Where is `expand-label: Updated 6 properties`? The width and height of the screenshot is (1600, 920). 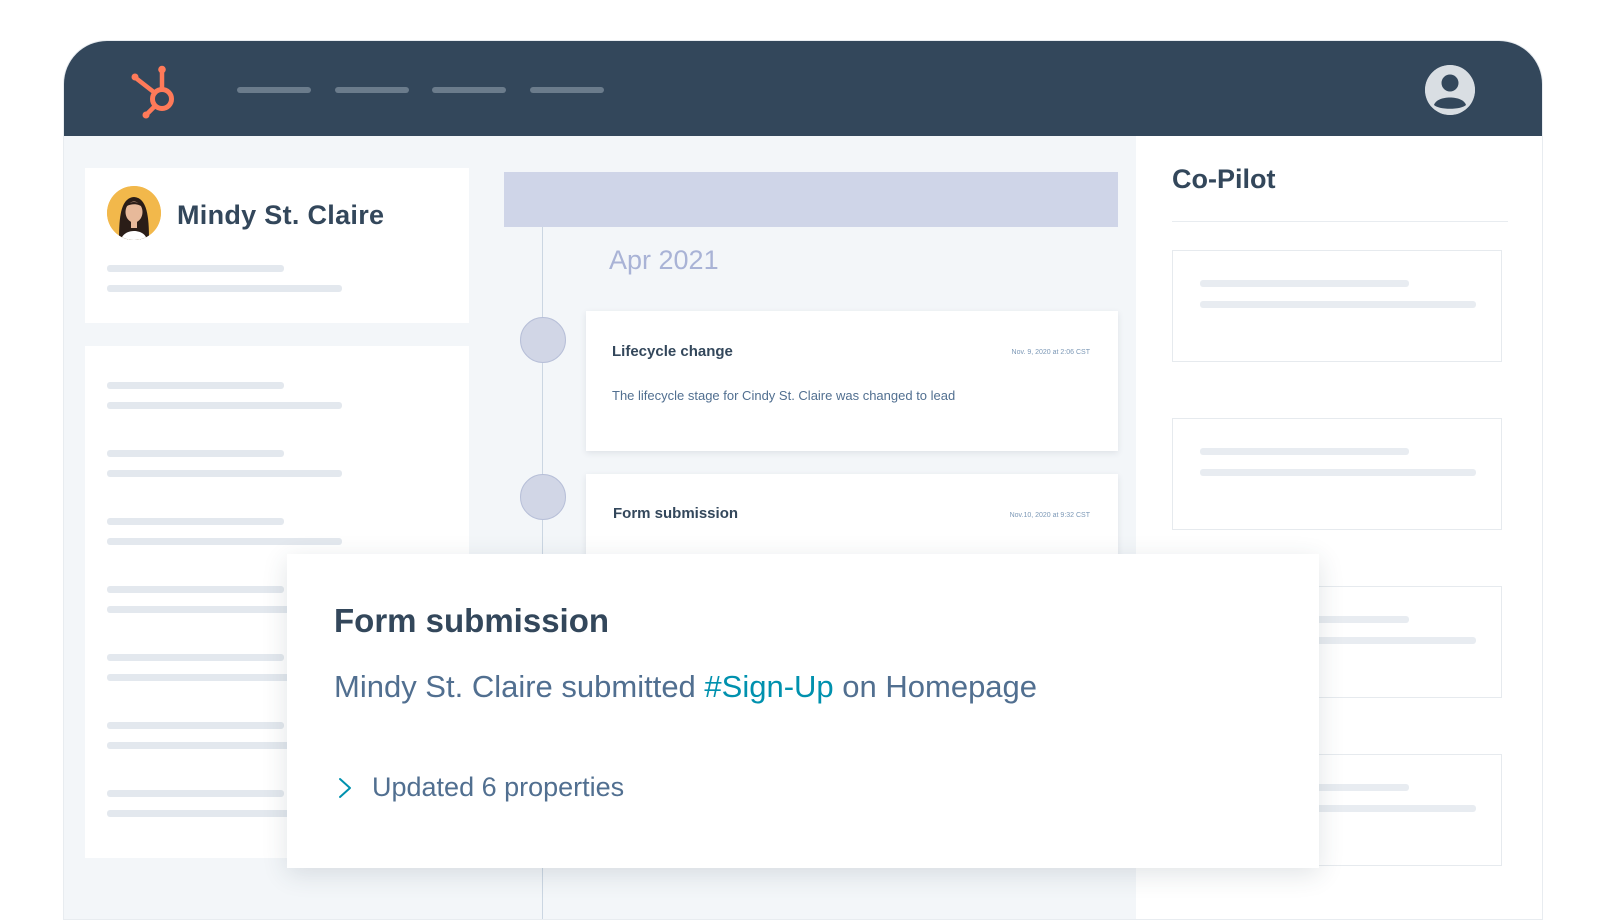 expand-label: Updated 6 properties is located at coordinates (498, 787).